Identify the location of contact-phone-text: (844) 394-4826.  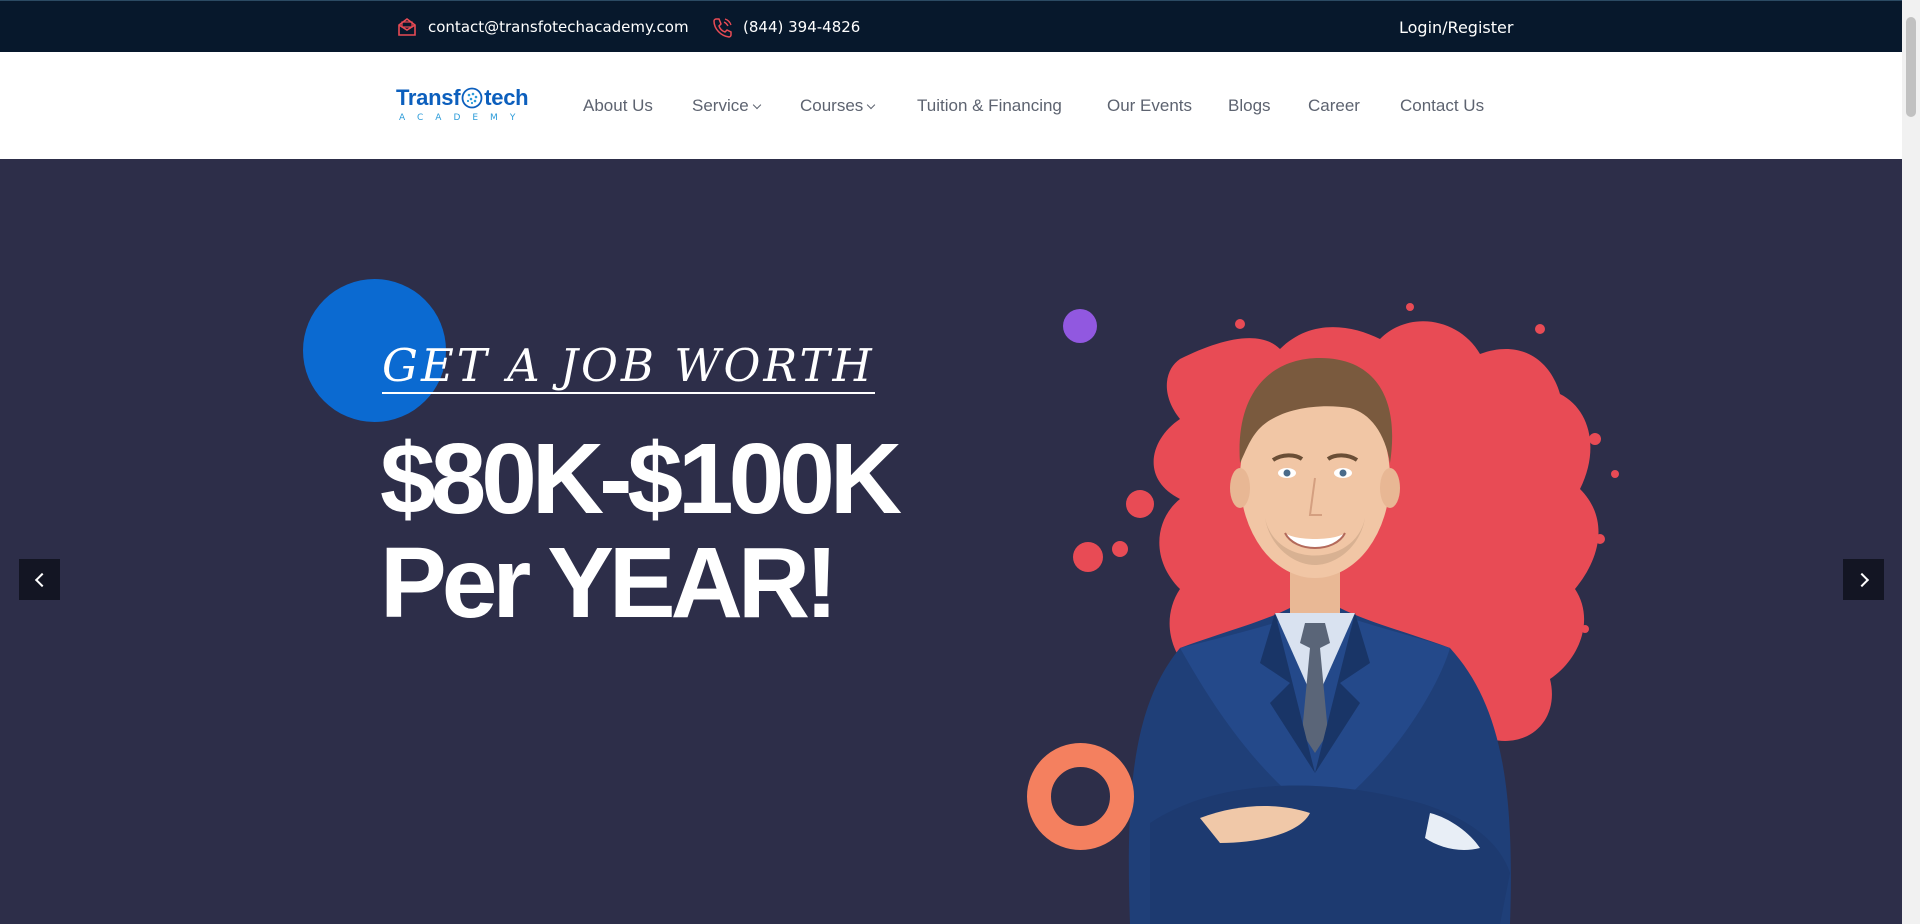
(802, 27).